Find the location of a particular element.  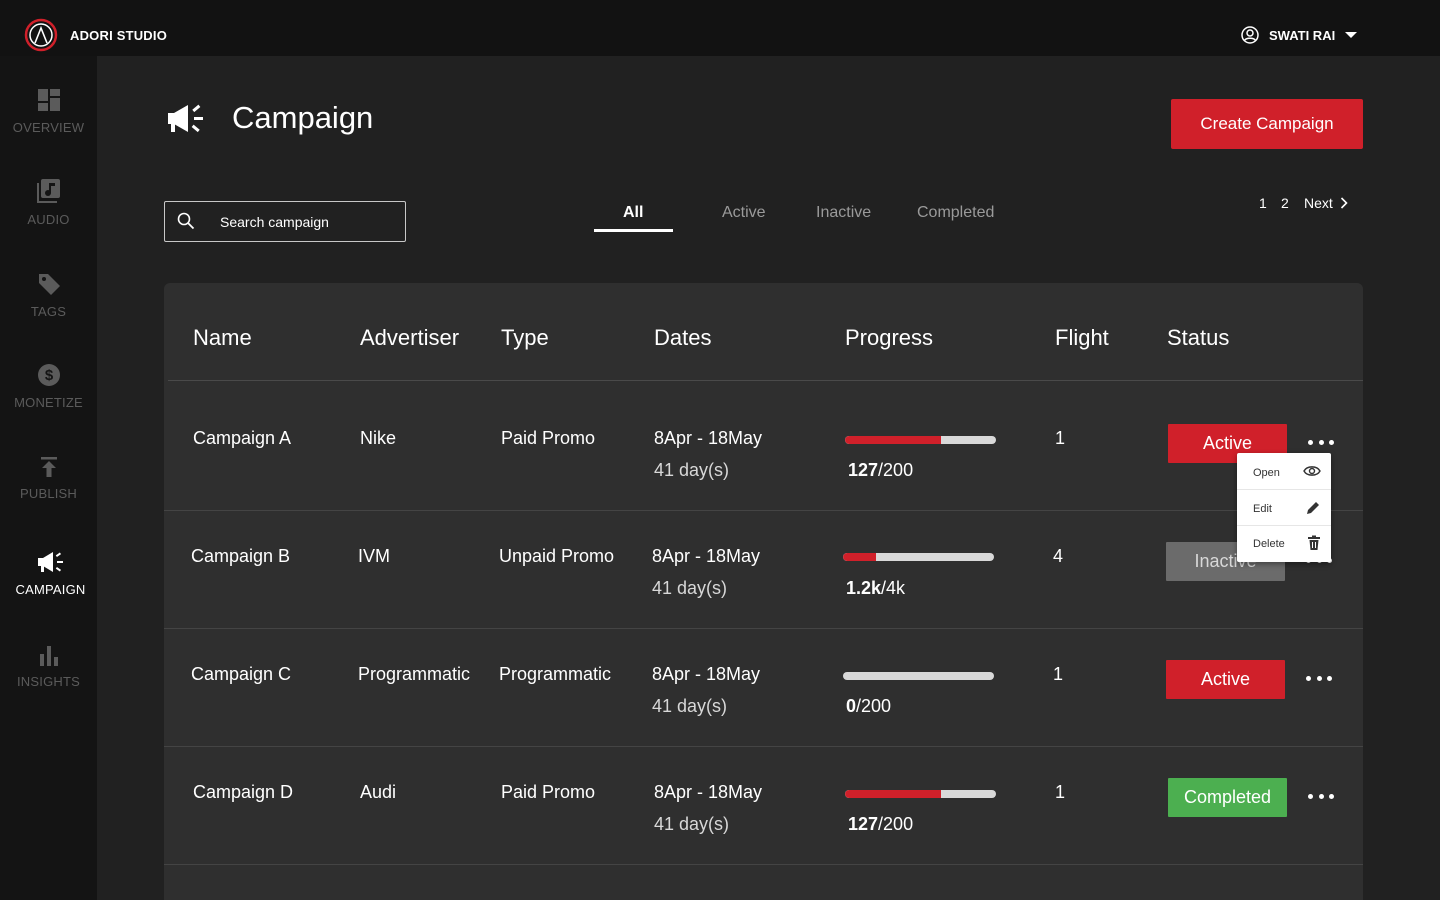

advertiser: Audi is located at coordinates (378, 792).